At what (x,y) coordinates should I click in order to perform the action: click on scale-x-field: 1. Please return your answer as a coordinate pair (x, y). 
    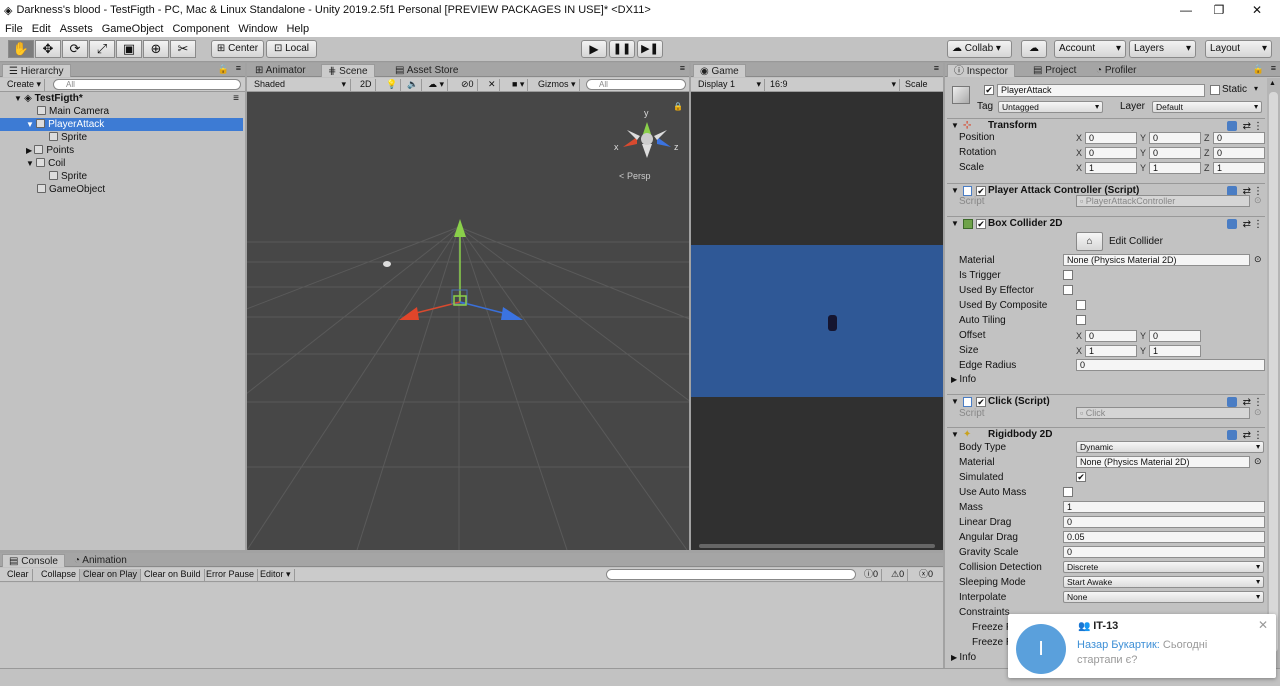
    Looking at the image, I should click on (1111, 168).